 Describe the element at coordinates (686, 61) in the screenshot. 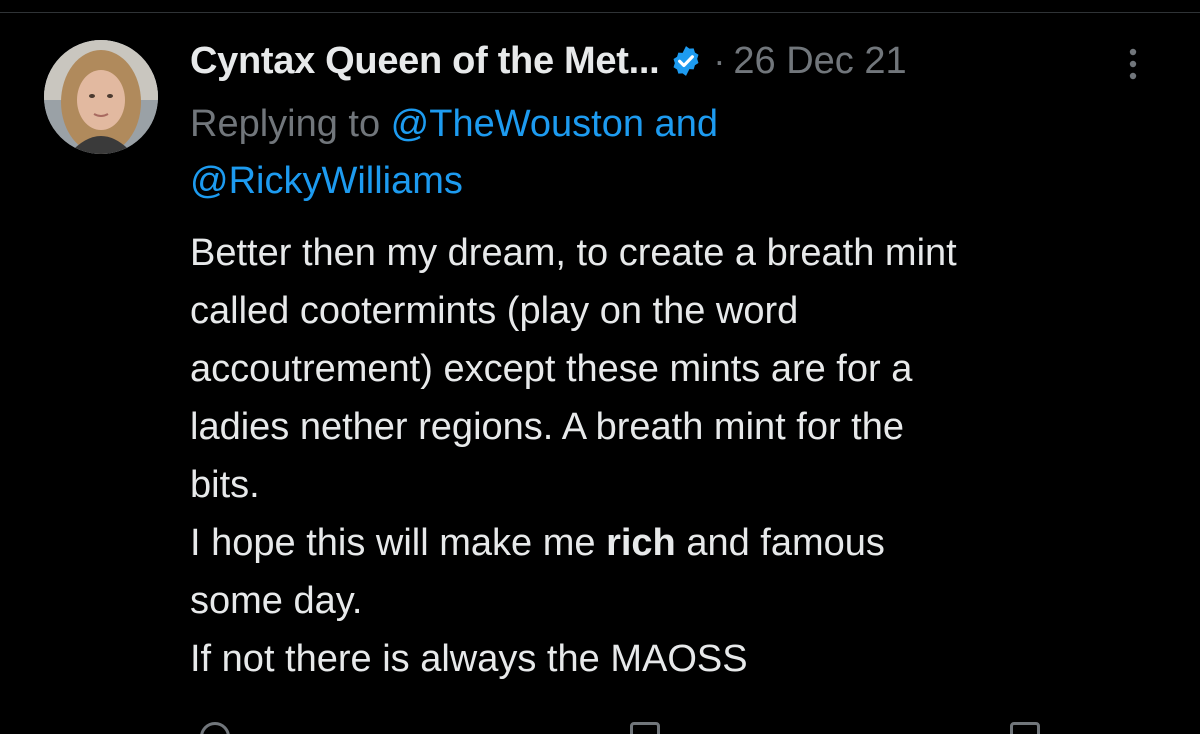

I see `verified-badge-icon` at that location.